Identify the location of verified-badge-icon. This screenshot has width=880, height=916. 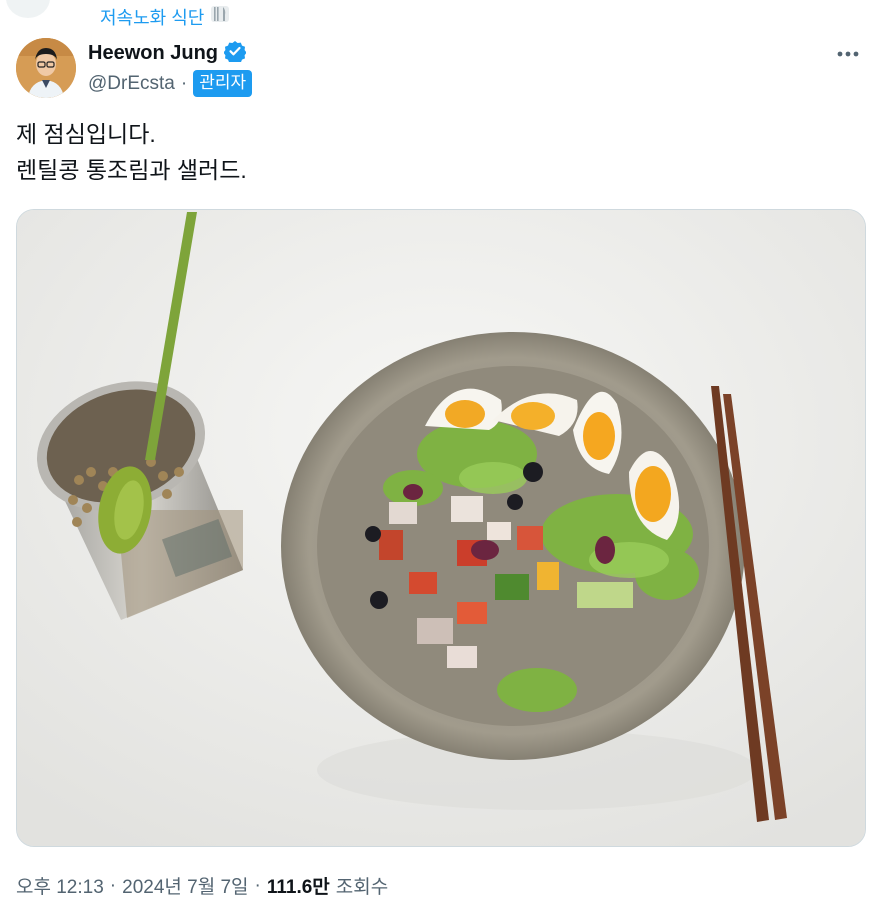
(235, 53).